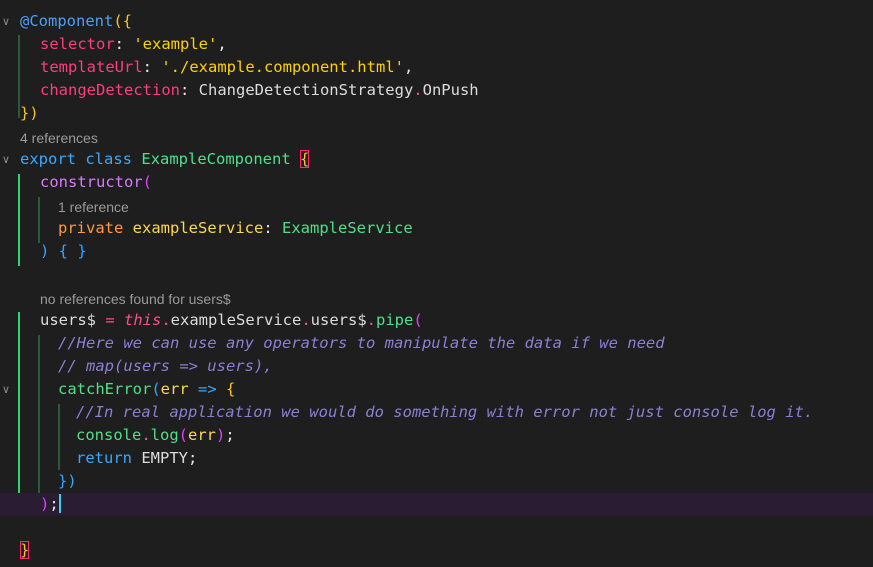 Image resolution: width=873 pixels, height=567 pixels. What do you see at coordinates (104, 458) in the screenshot?
I see `keyword-token: return` at bounding box center [104, 458].